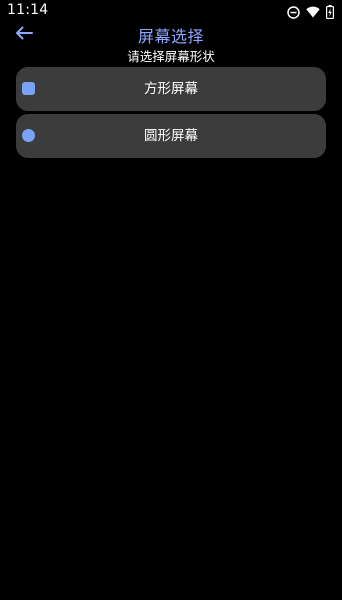  What do you see at coordinates (330, 12) in the screenshot?
I see `battery-charging-icon` at bounding box center [330, 12].